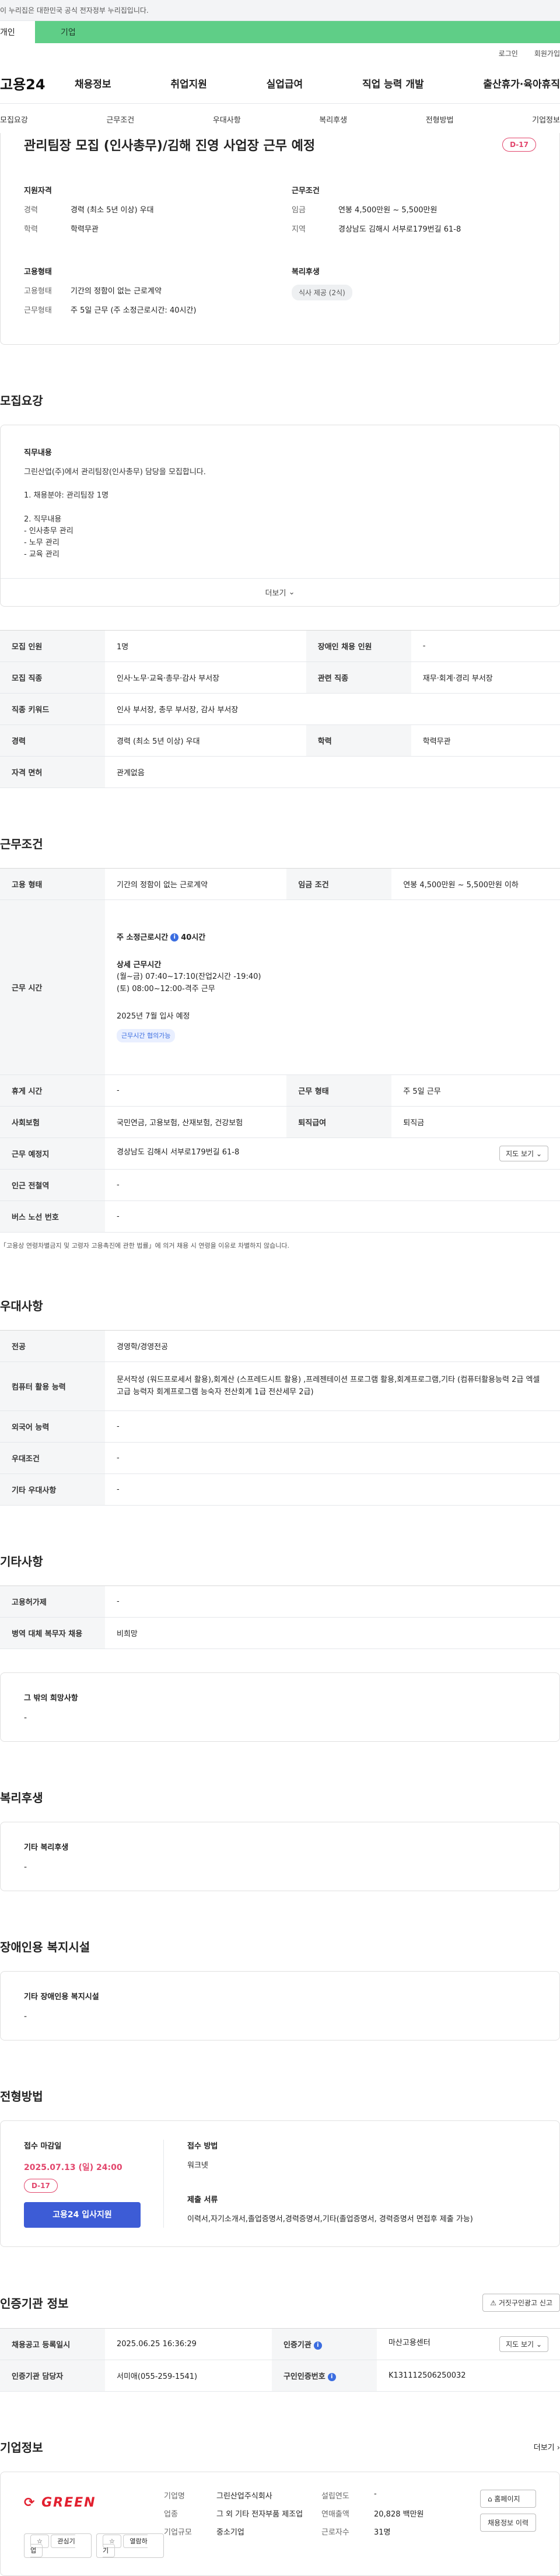 The image size is (560, 2576). Describe the element at coordinates (299, 210) in the screenshot. I see `wage-label: 임금` at that location.